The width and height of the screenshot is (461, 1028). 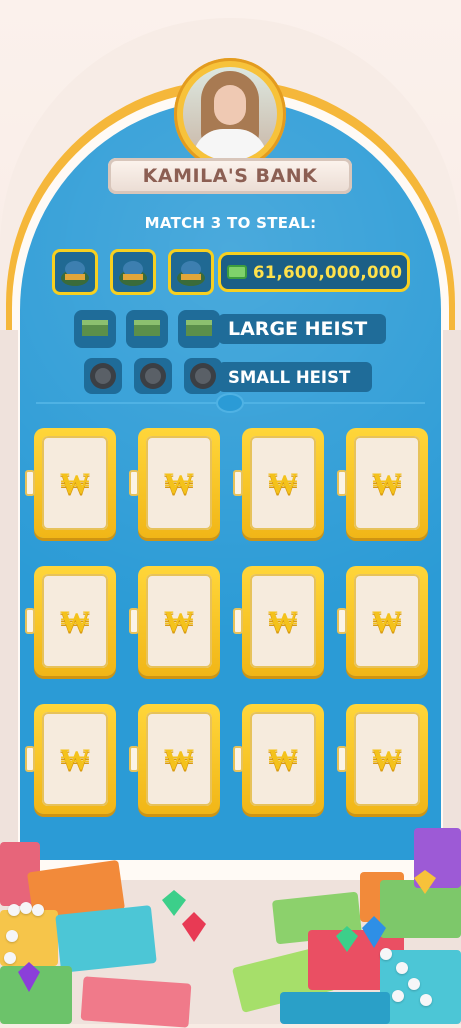 I want to click on cash-stack-icon, so click(x=237, y=272).